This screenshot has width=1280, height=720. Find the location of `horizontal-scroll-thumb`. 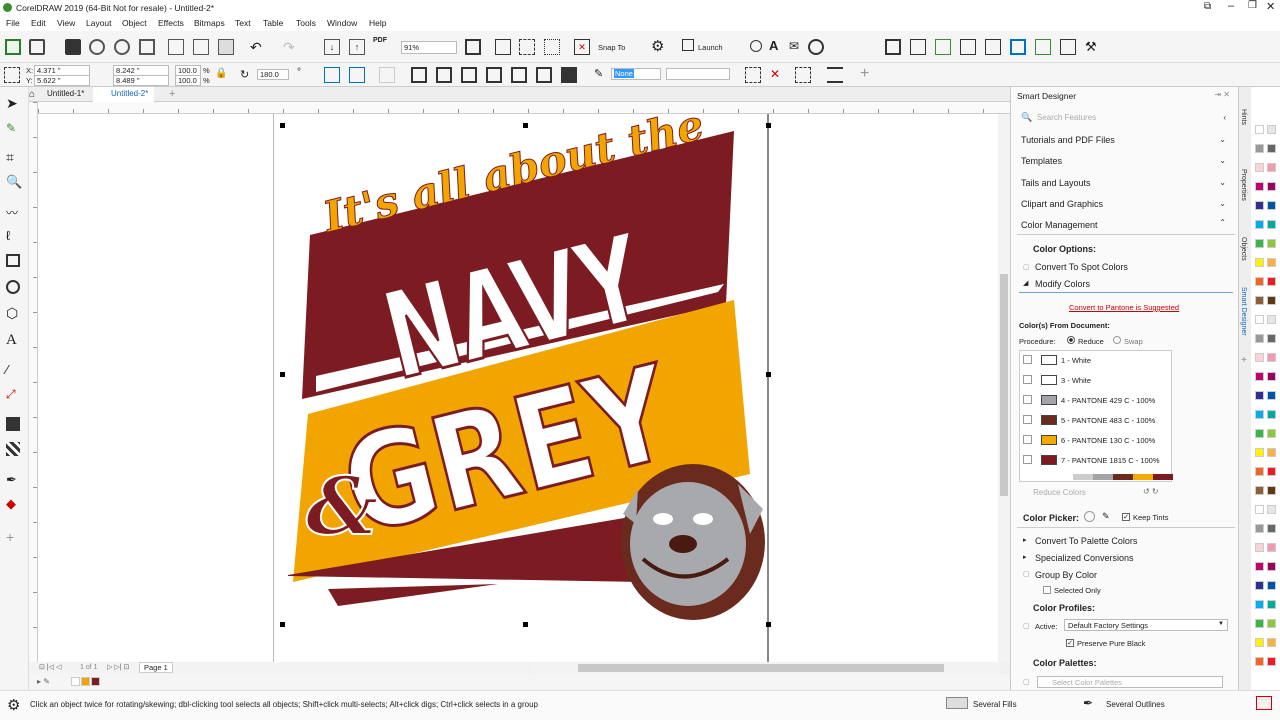

horizontal-scroll-thumb is located at coordinates (761, 668).